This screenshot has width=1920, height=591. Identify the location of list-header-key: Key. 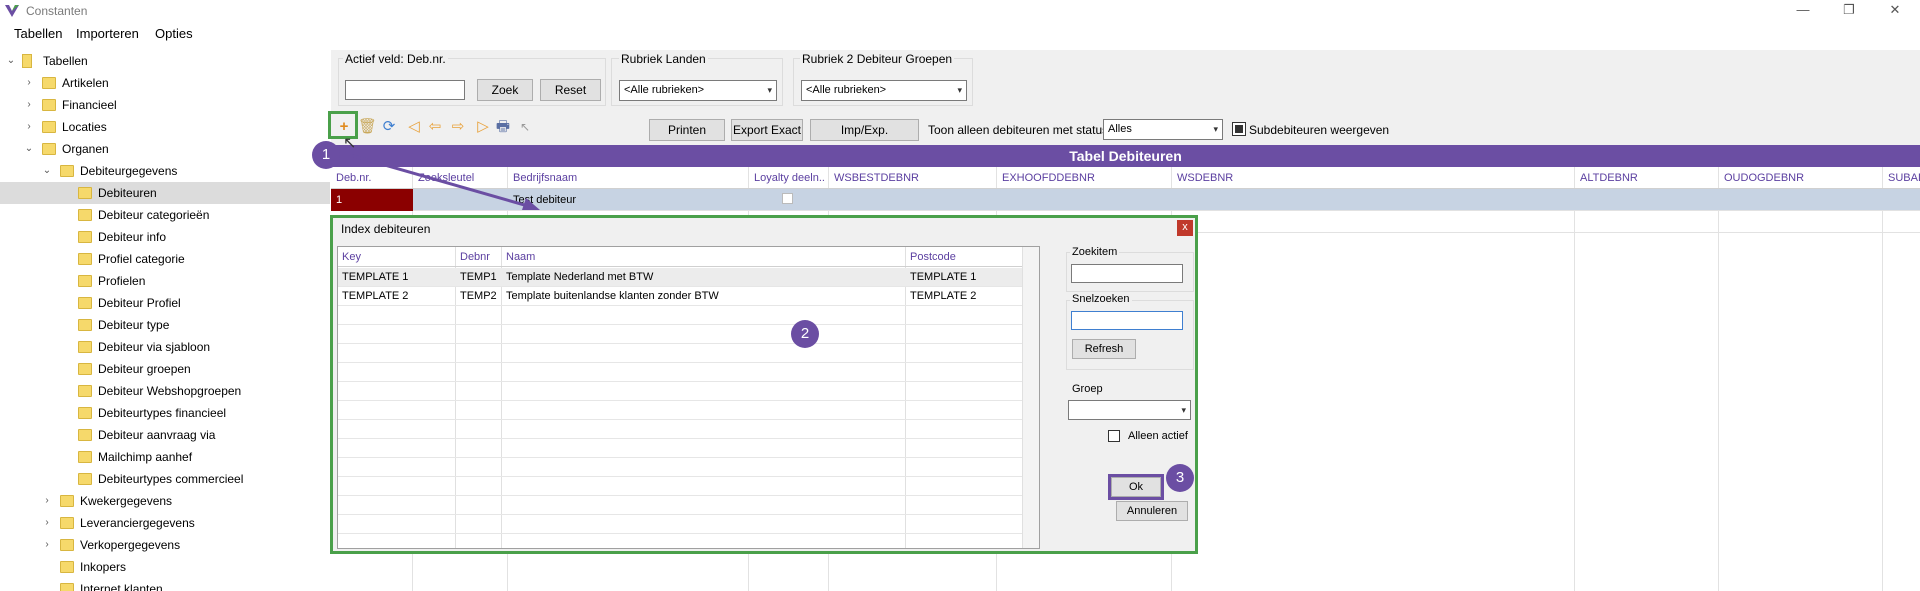
(397, 257).